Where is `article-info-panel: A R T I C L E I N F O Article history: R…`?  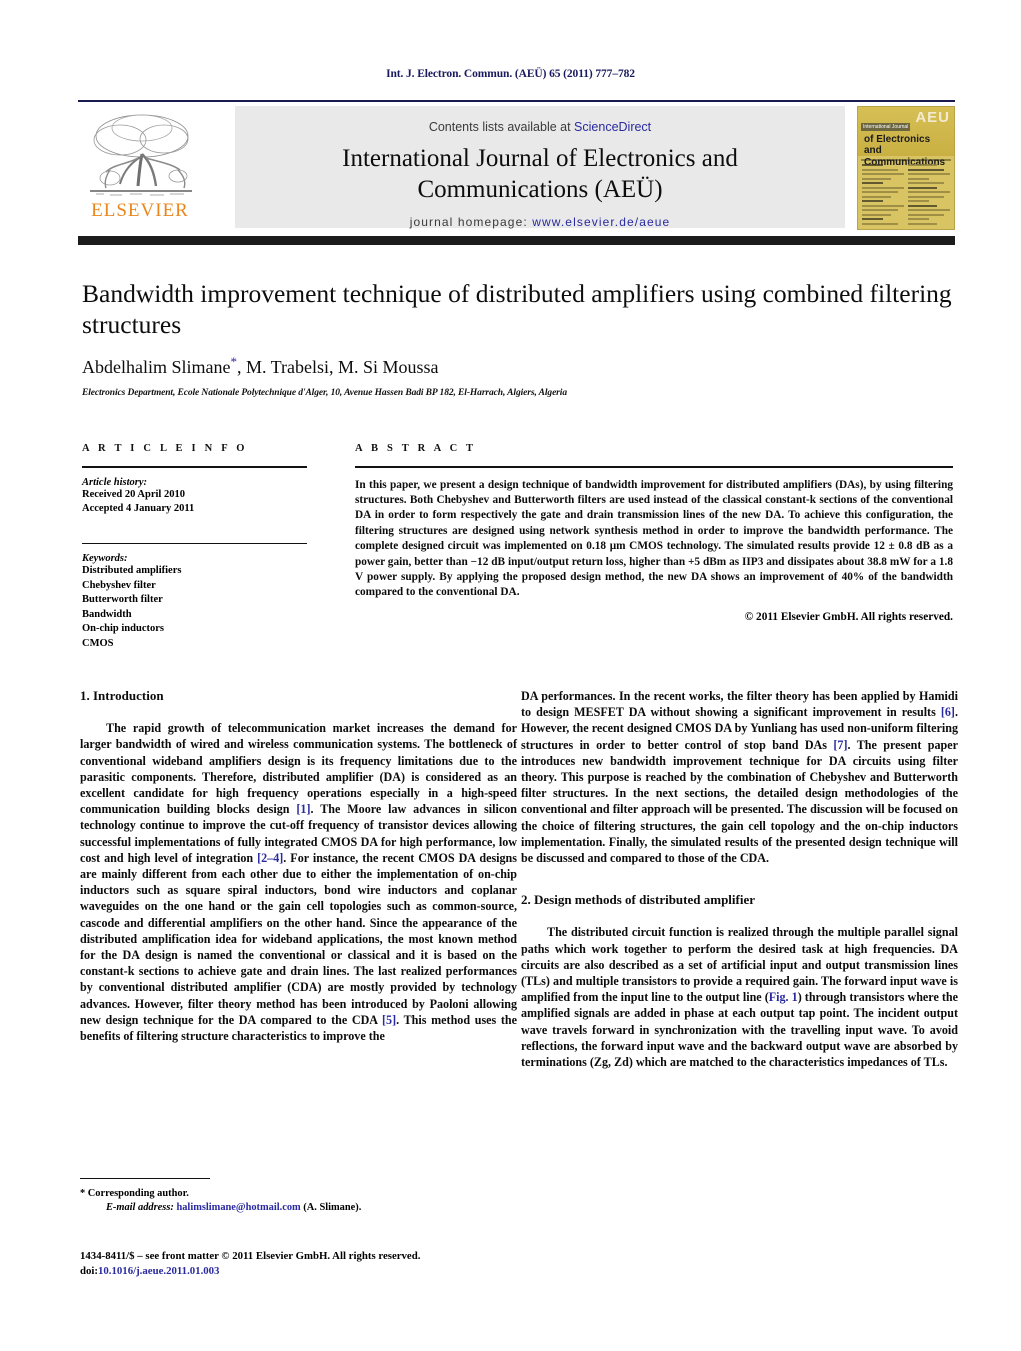 article-info-panel: A R T I C L E I N F O Article history: R… is located at coordinates (194, 547).